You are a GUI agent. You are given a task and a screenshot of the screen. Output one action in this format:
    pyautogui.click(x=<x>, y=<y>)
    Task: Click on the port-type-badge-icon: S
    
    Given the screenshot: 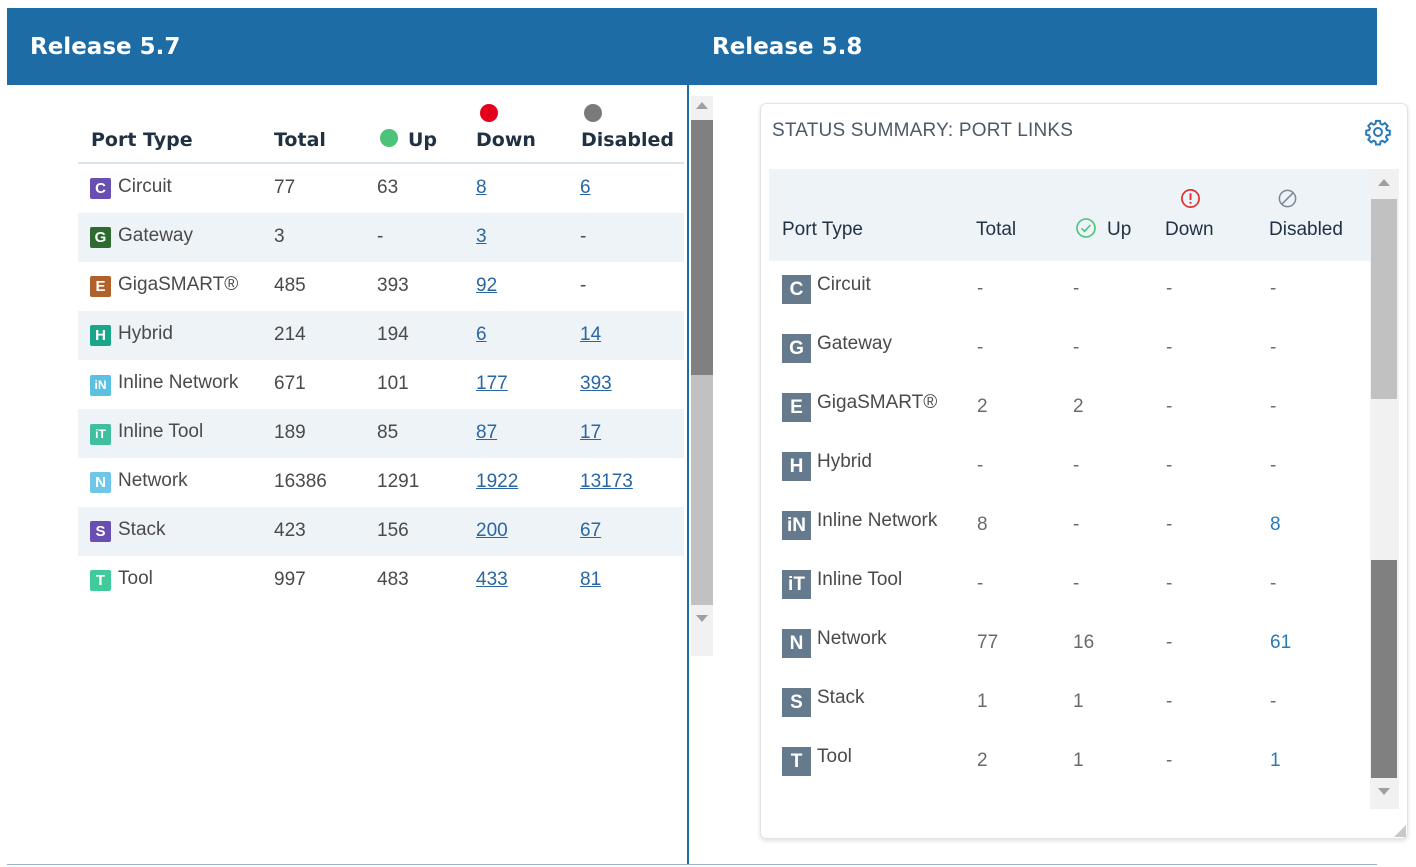 What is the action you would take?
    pyautogui.click(x=100, y=531)
    